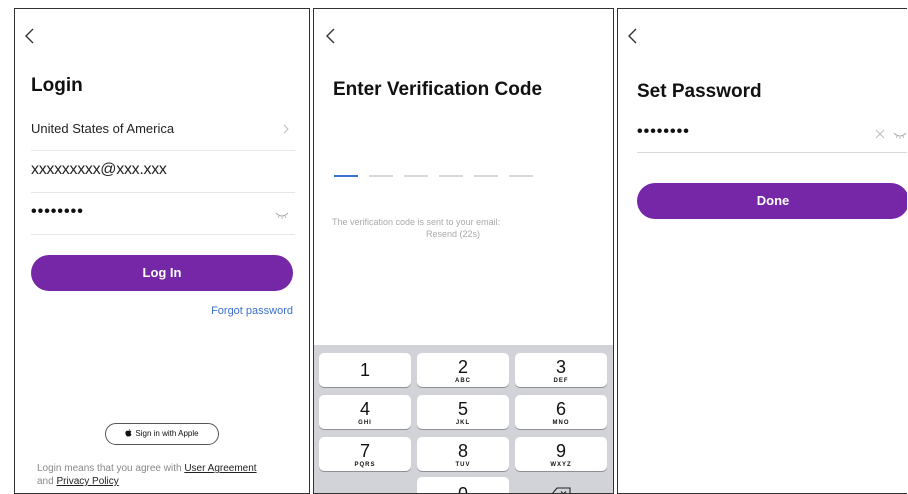 The height and width of the screenshot is (494, 908). I want to click on keypad-key-5: 5 JKL, so click(463, 412).